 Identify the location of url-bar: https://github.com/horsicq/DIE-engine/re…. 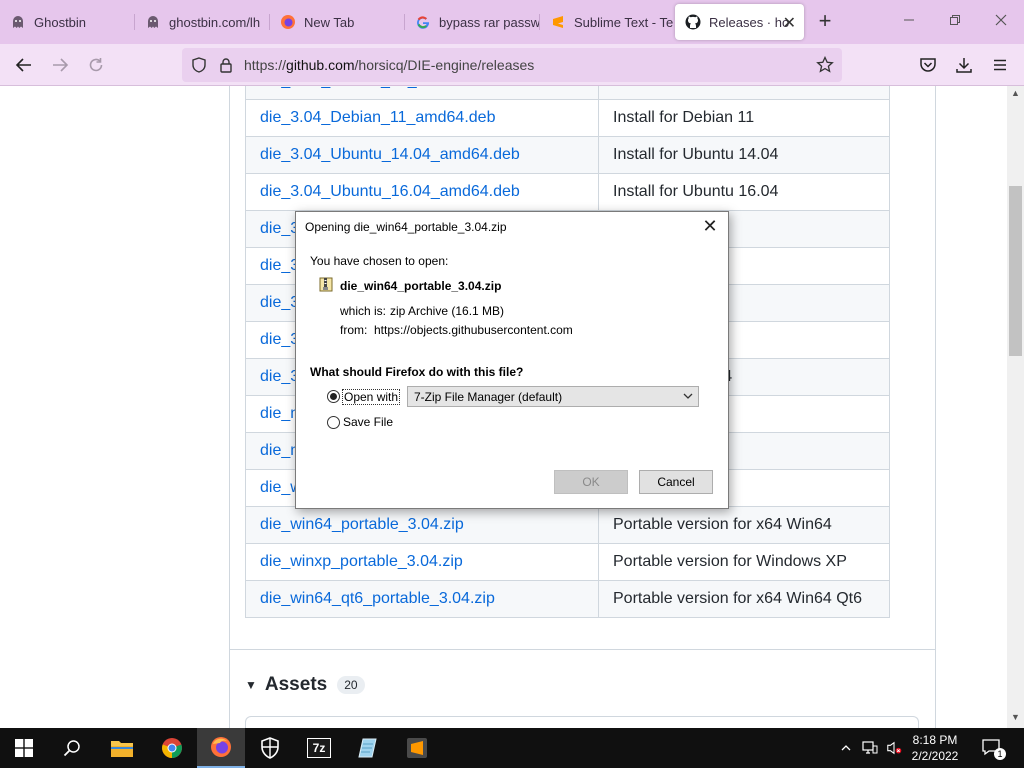
(512, 65).